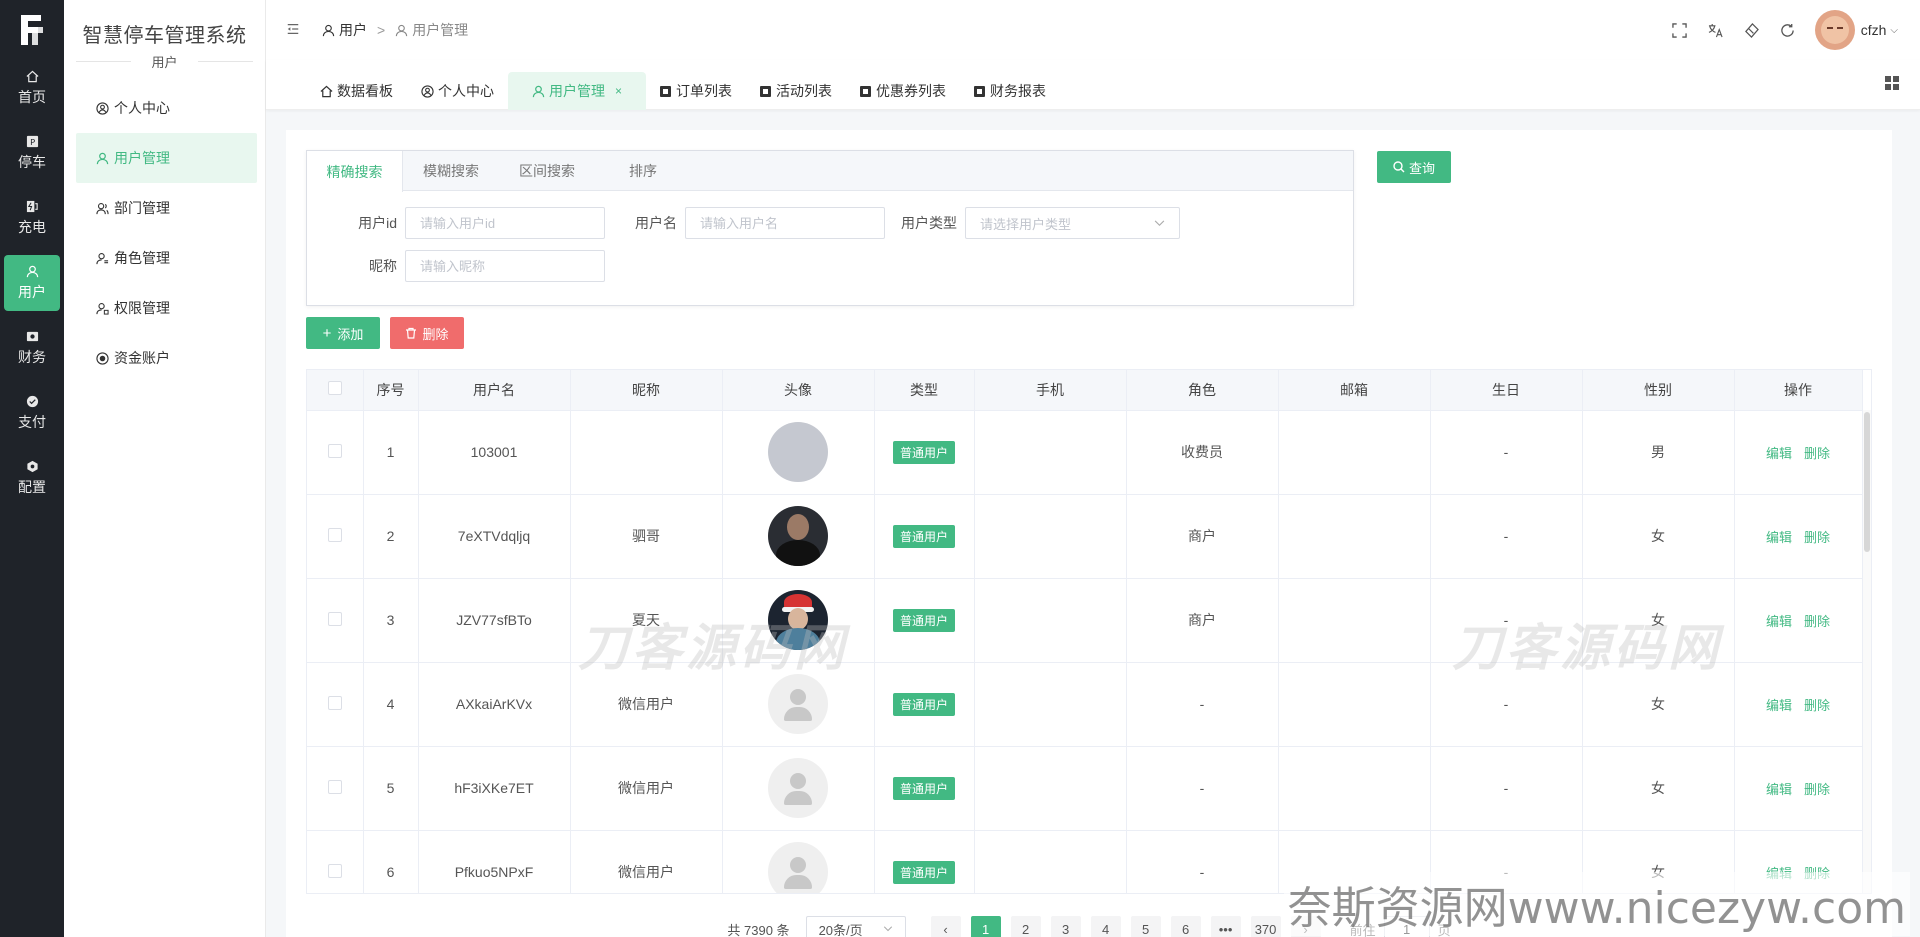  What do you see at coordinates (1354, 452) in the screenshot?
I see `cell-email` at bounding box center [1354, 452].